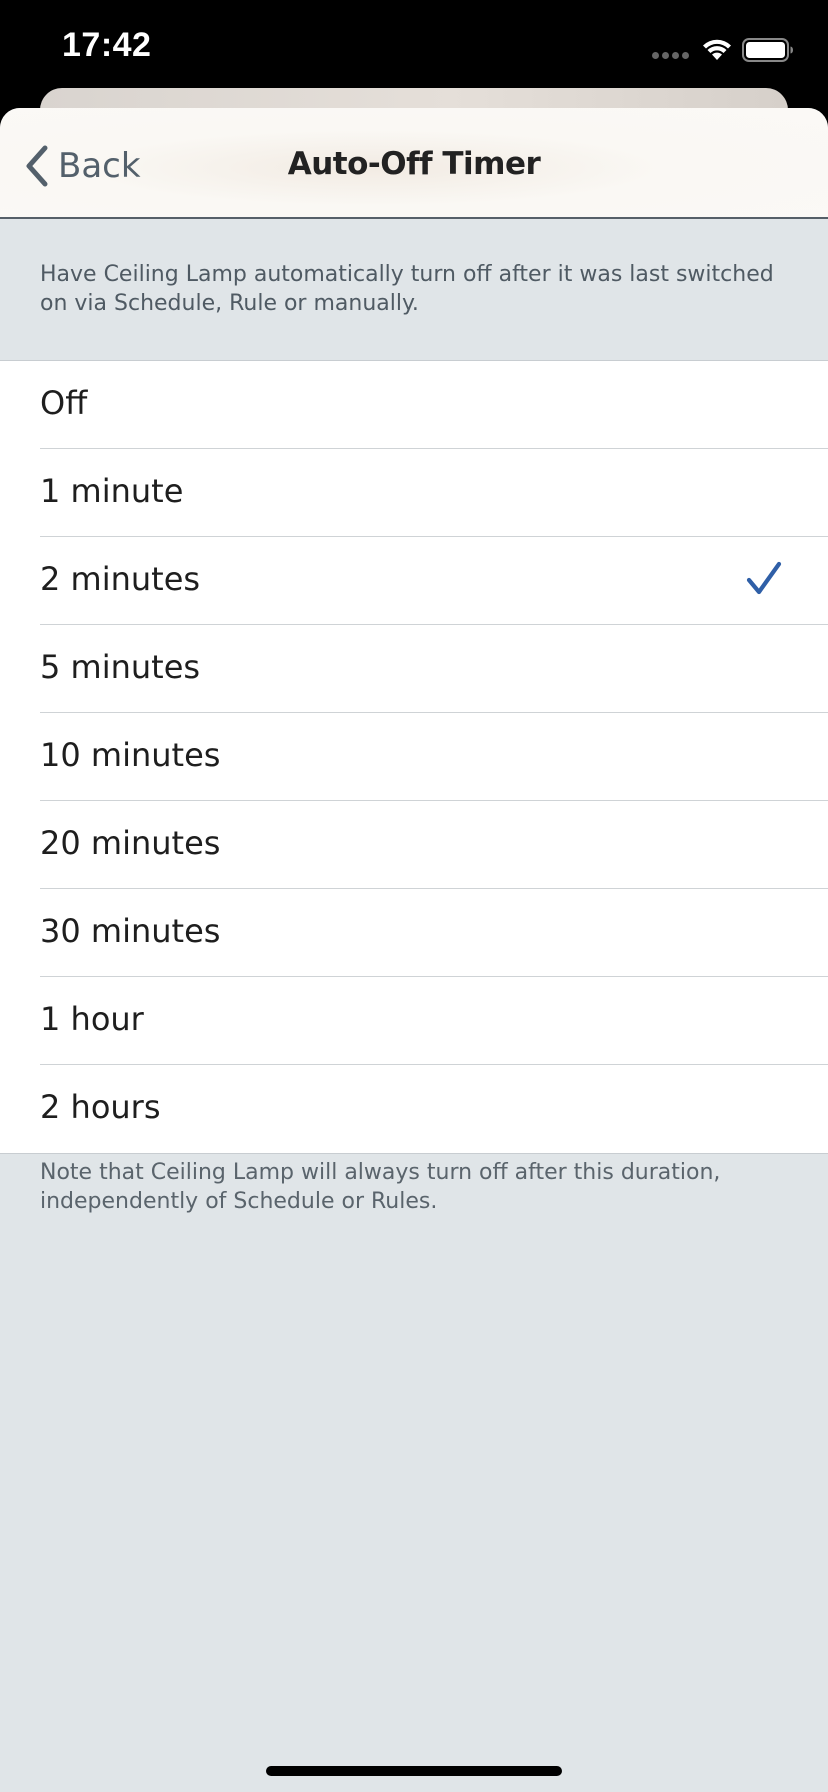  What do you see at coordinates (130, 755) in the screenshot?
I see `option-label: 10 minutes` at bounding box center [130, 755].